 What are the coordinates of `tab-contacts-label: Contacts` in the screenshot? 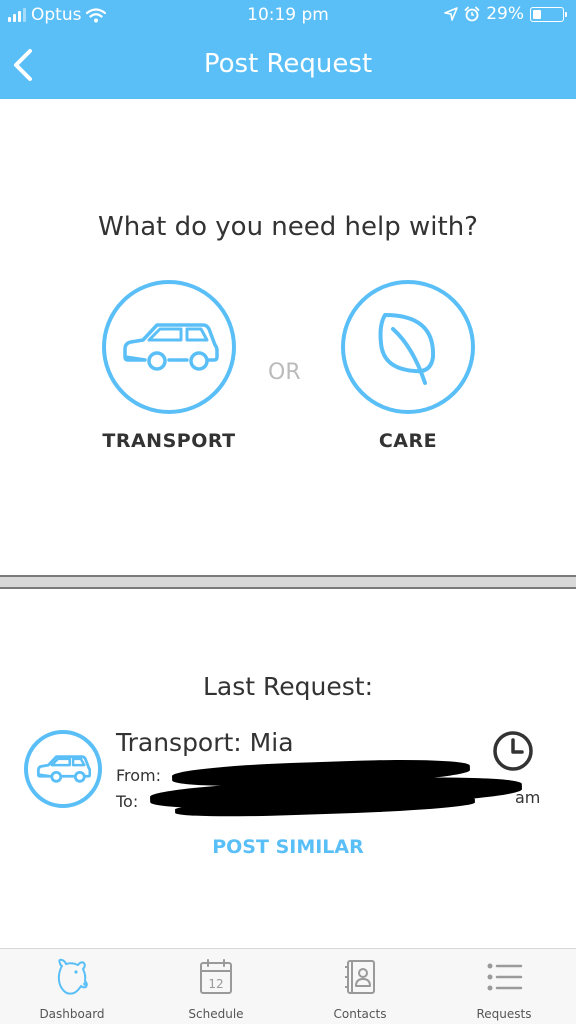 It's located at (360, 1014).